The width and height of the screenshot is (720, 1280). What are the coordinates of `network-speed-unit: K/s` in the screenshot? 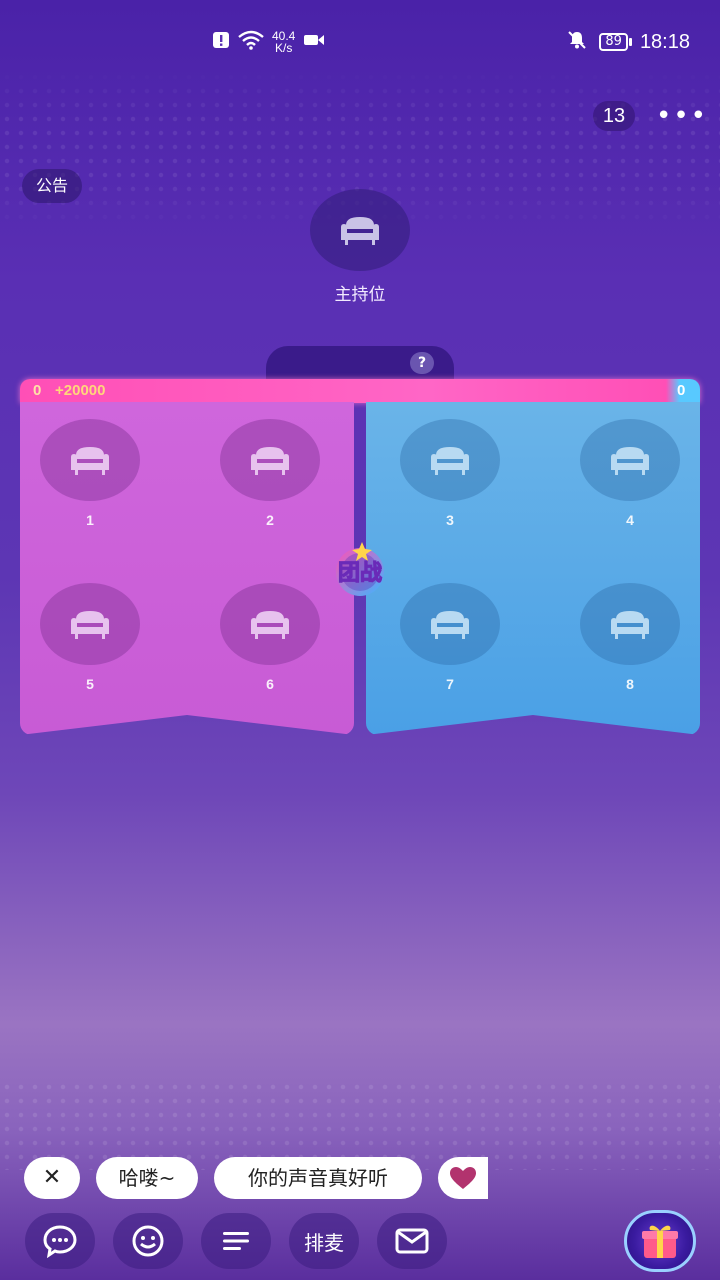 It's located at (284, 48).